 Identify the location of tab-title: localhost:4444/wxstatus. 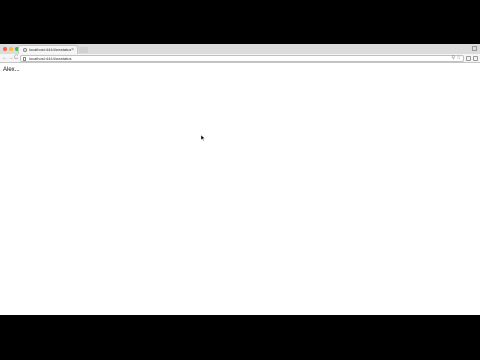
(50, 49).